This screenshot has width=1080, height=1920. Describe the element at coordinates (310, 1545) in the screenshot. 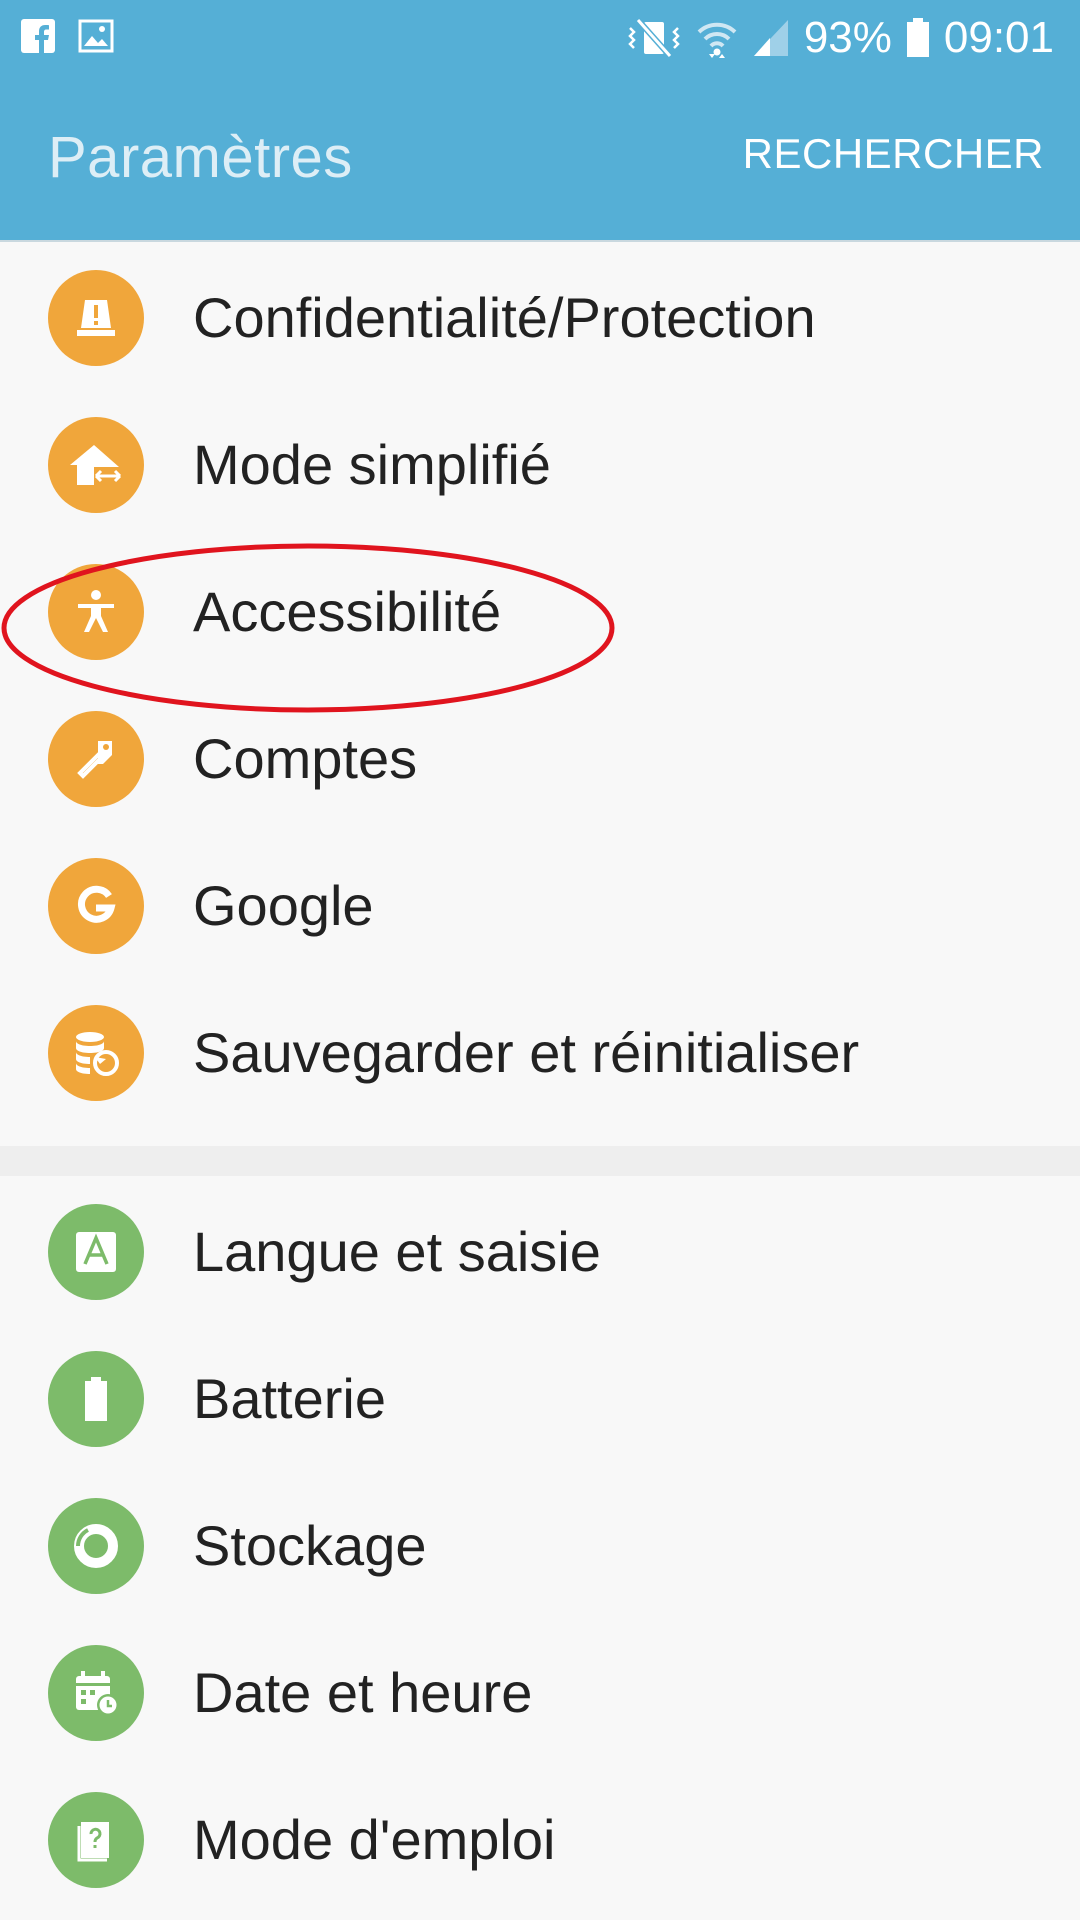

I see `settings-item-label: Stockage` at that location.